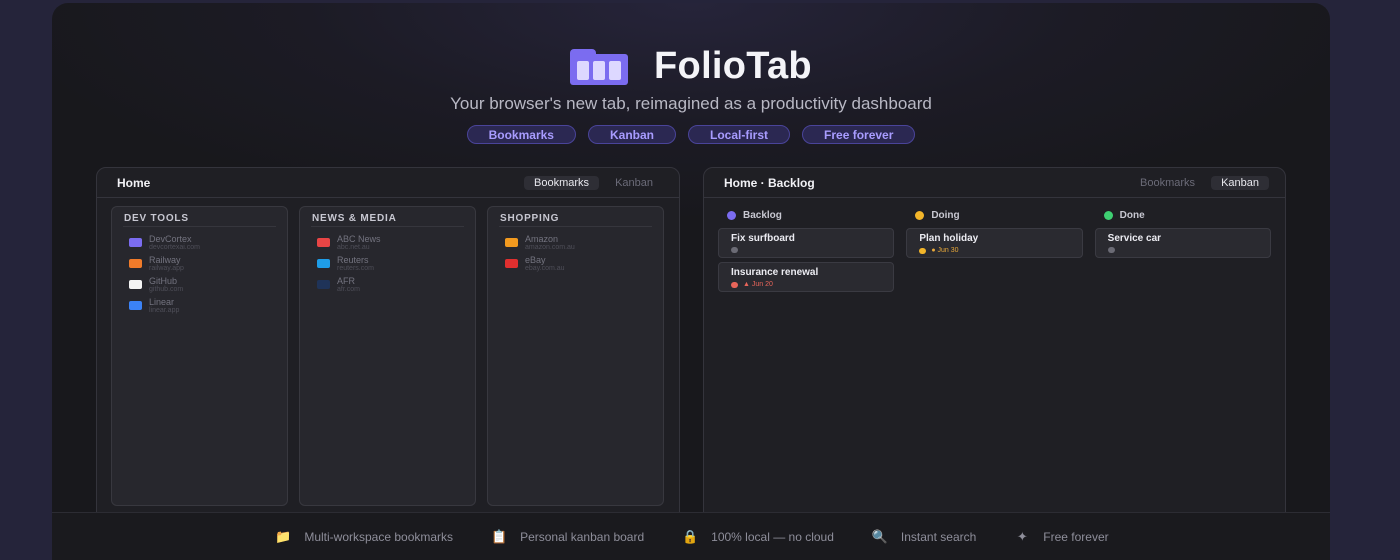 Image resolution: width=1400 pixels, height=560 pixels. What do you see at coordinates (763, 238) in the screenshot?
I see `card-title: Fix surfboard` at bounding box center [763, 238].